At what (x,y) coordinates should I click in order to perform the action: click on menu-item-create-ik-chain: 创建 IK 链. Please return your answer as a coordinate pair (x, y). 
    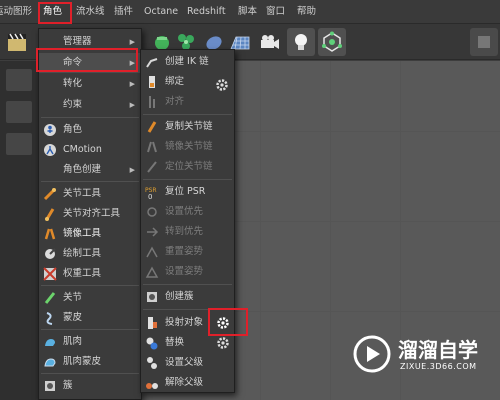
    Looking at the image, I should click on (187, 62).